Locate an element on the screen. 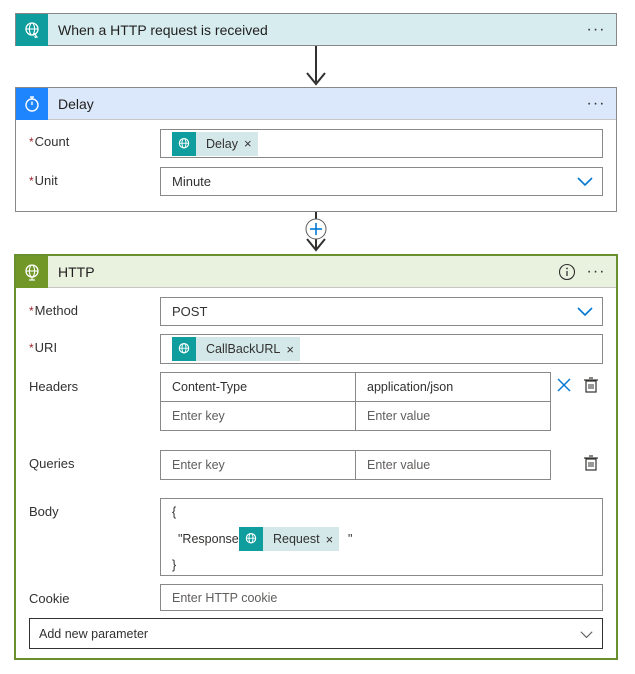 The height and width of the screenshot is (674, 635). count-token: Delay × is located at coordinates (215, 143).